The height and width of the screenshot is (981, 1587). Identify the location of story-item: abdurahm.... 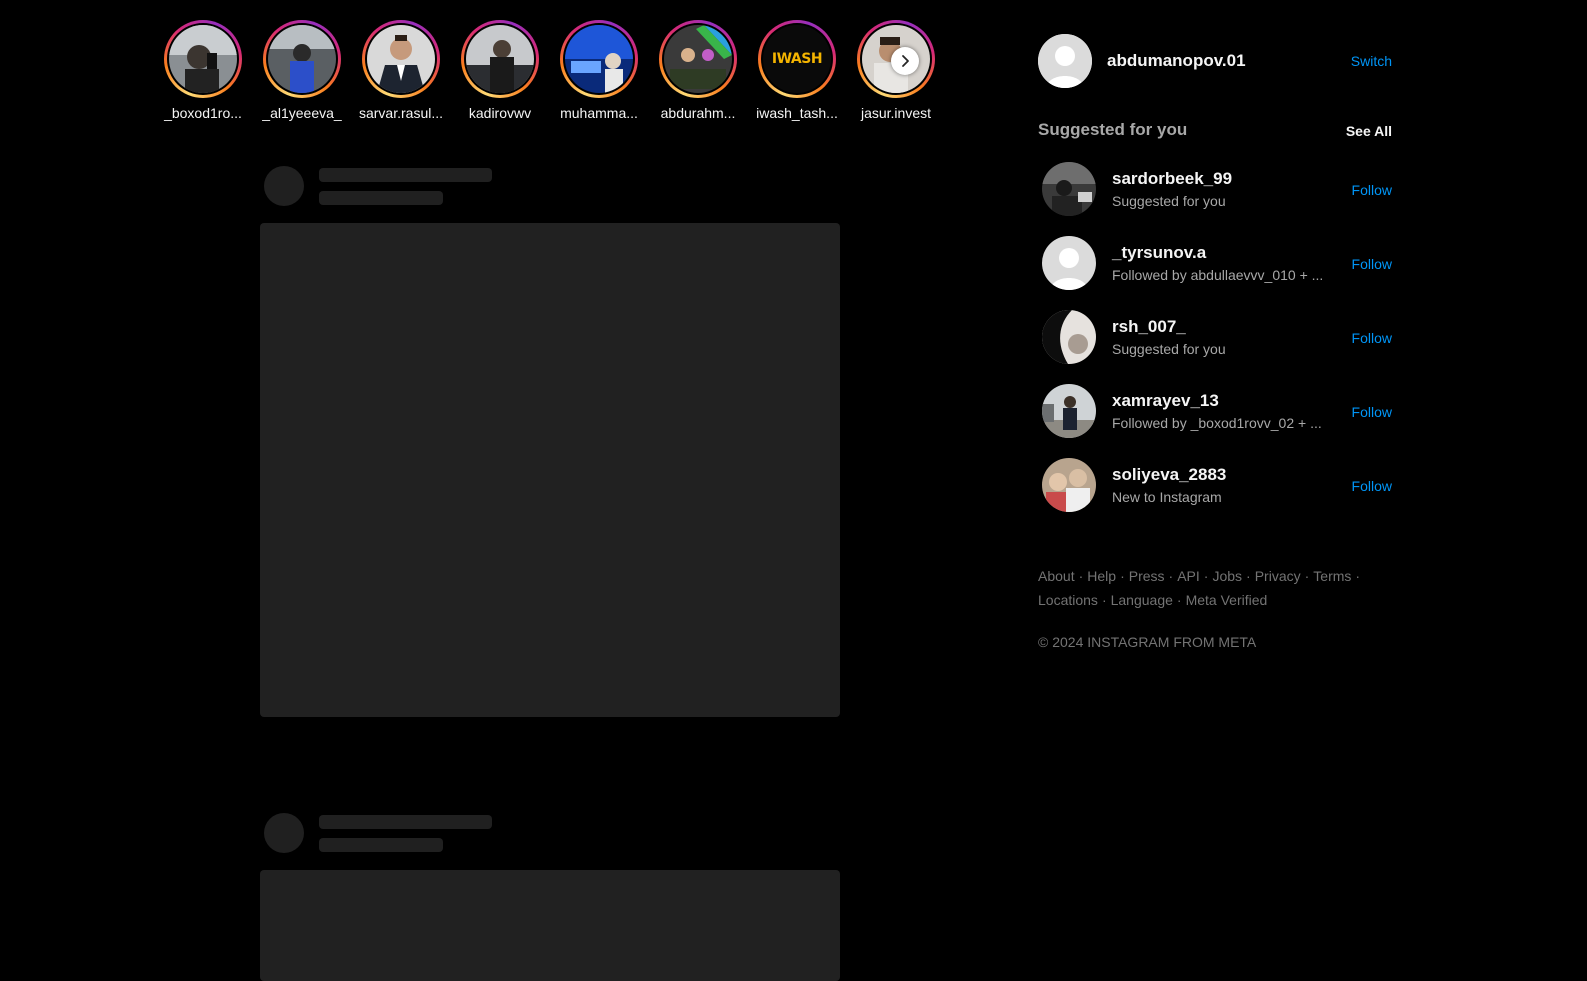
(698, 70).